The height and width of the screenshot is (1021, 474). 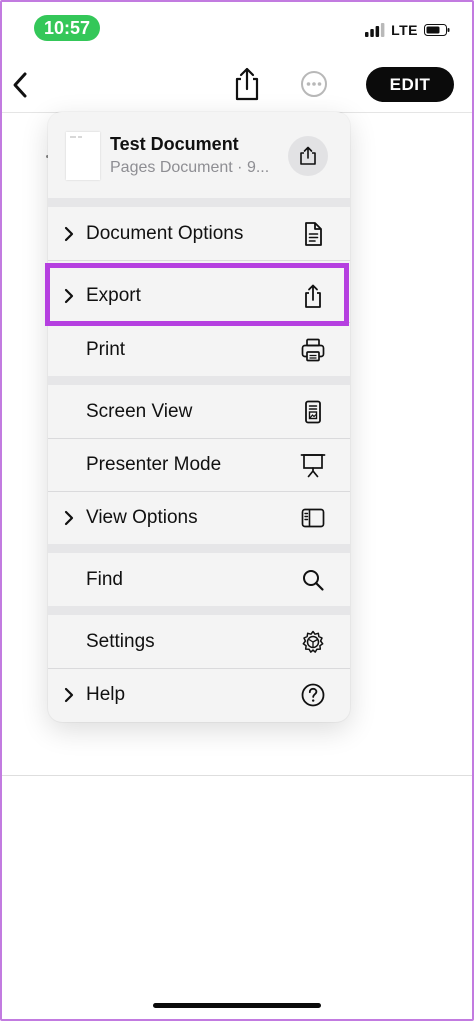 I want to click on network-type: LTE, so click(x=404, y=30).